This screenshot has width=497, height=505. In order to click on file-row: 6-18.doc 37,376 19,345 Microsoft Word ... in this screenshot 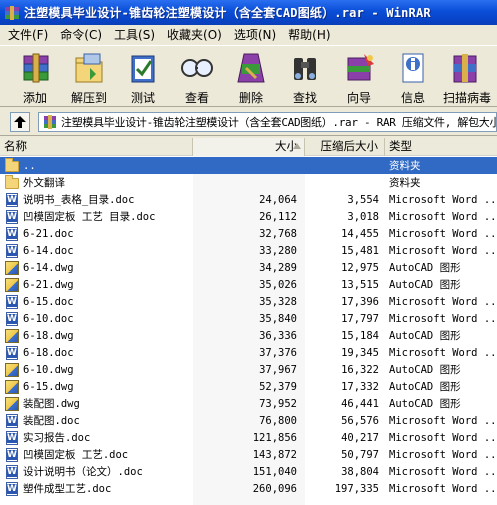, I will do `click(248, 352)`.